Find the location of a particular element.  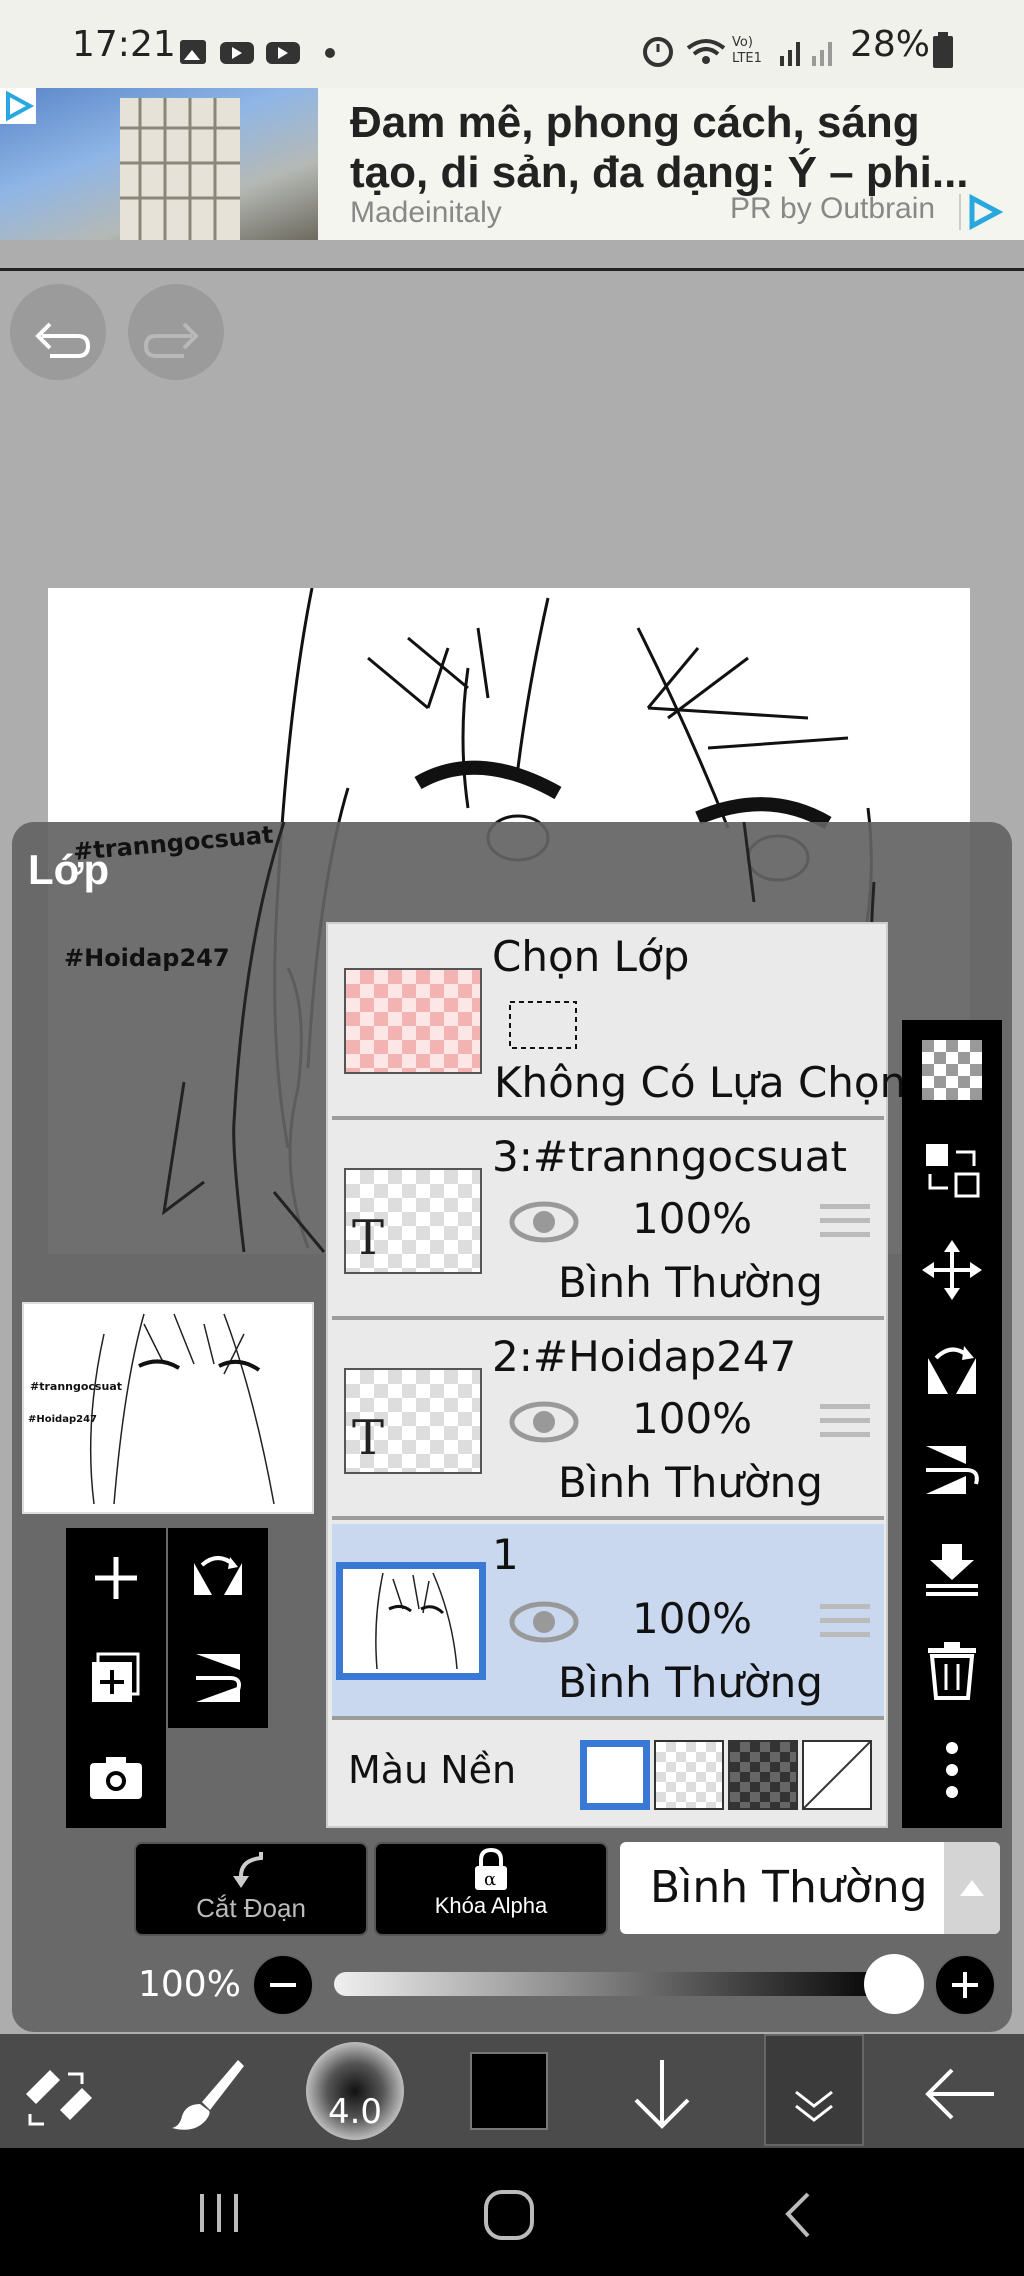

recent-apps-icon is located at coordinates (219, 2213).